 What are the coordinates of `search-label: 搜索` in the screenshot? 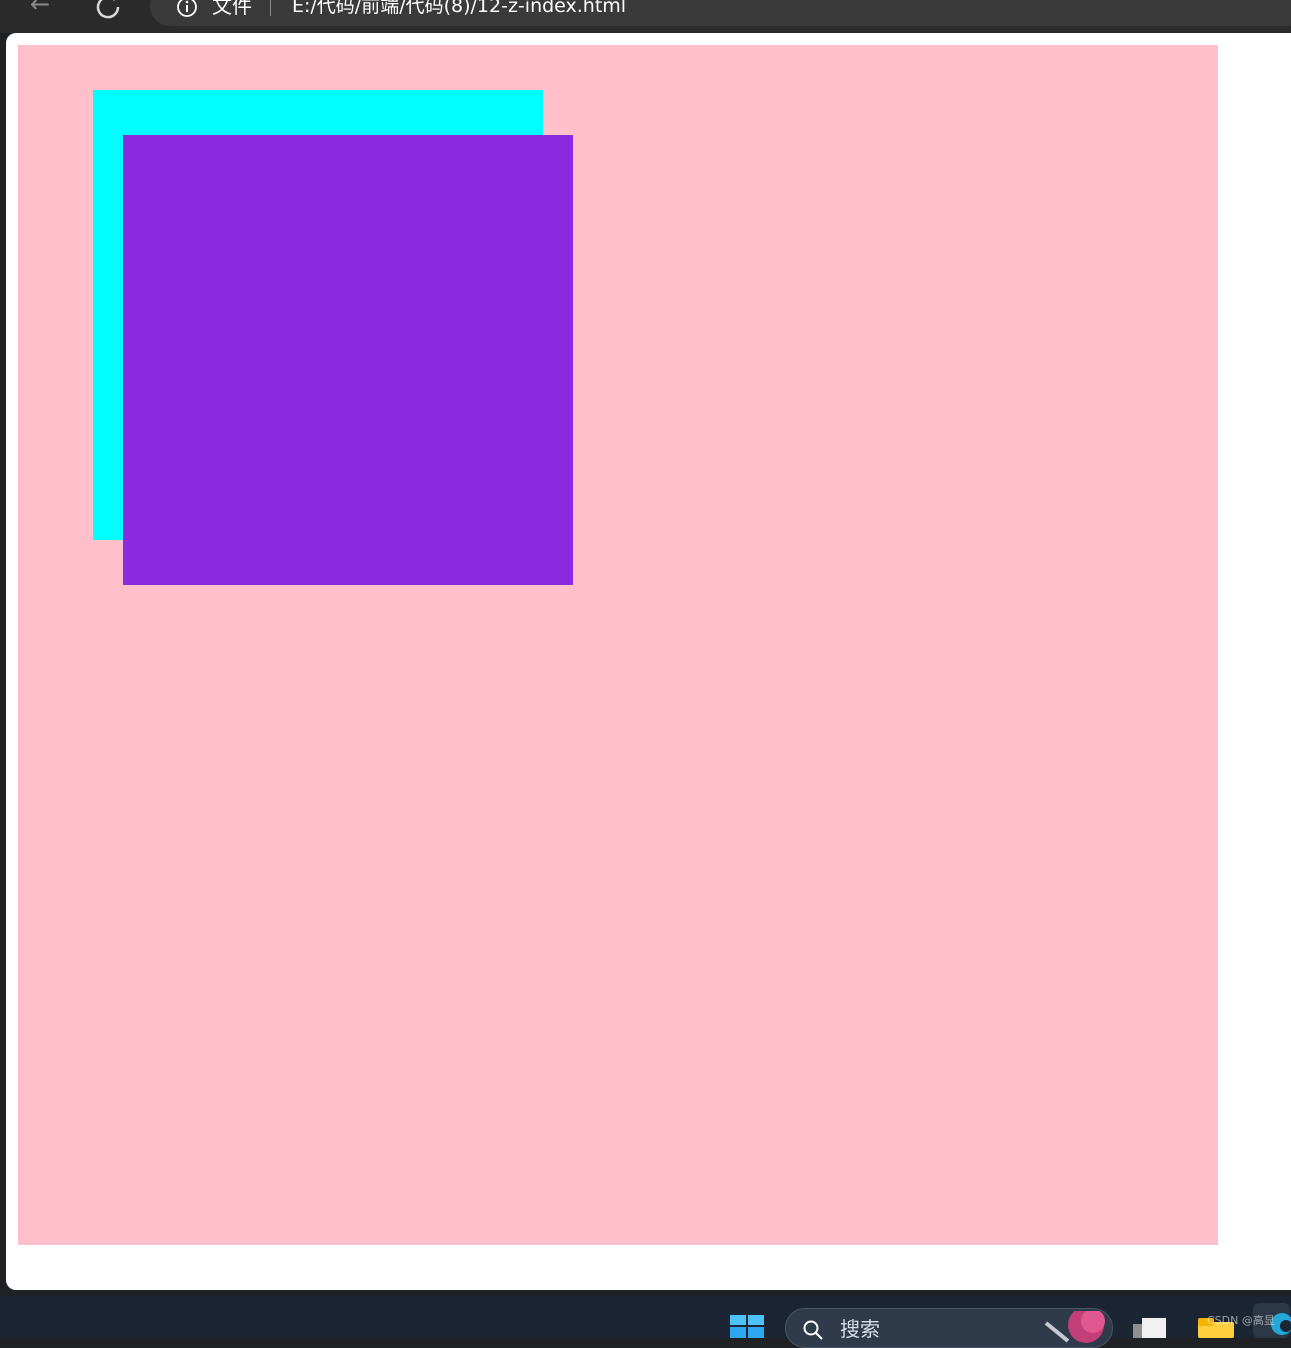 It's located at (860, 1329).